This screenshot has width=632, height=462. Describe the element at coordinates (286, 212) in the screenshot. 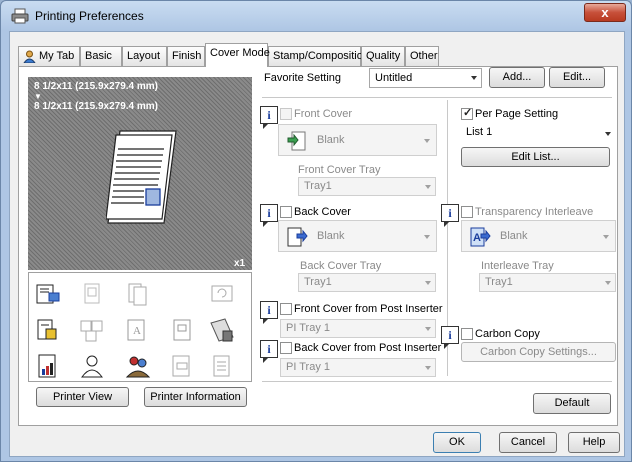

I see `back-cover-checkbox` at that location.